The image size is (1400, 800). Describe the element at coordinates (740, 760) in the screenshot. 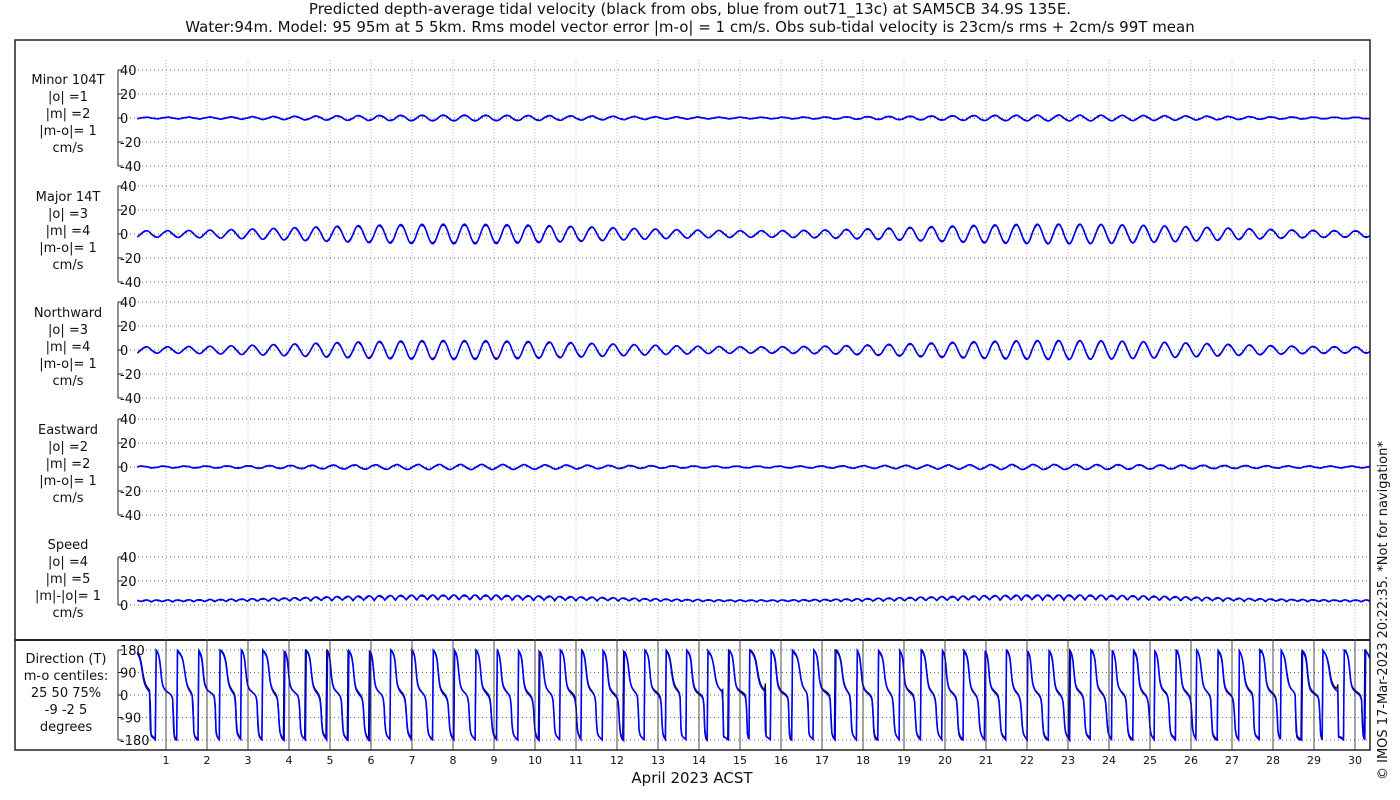

I see `day-tick-label: 15` at that location.